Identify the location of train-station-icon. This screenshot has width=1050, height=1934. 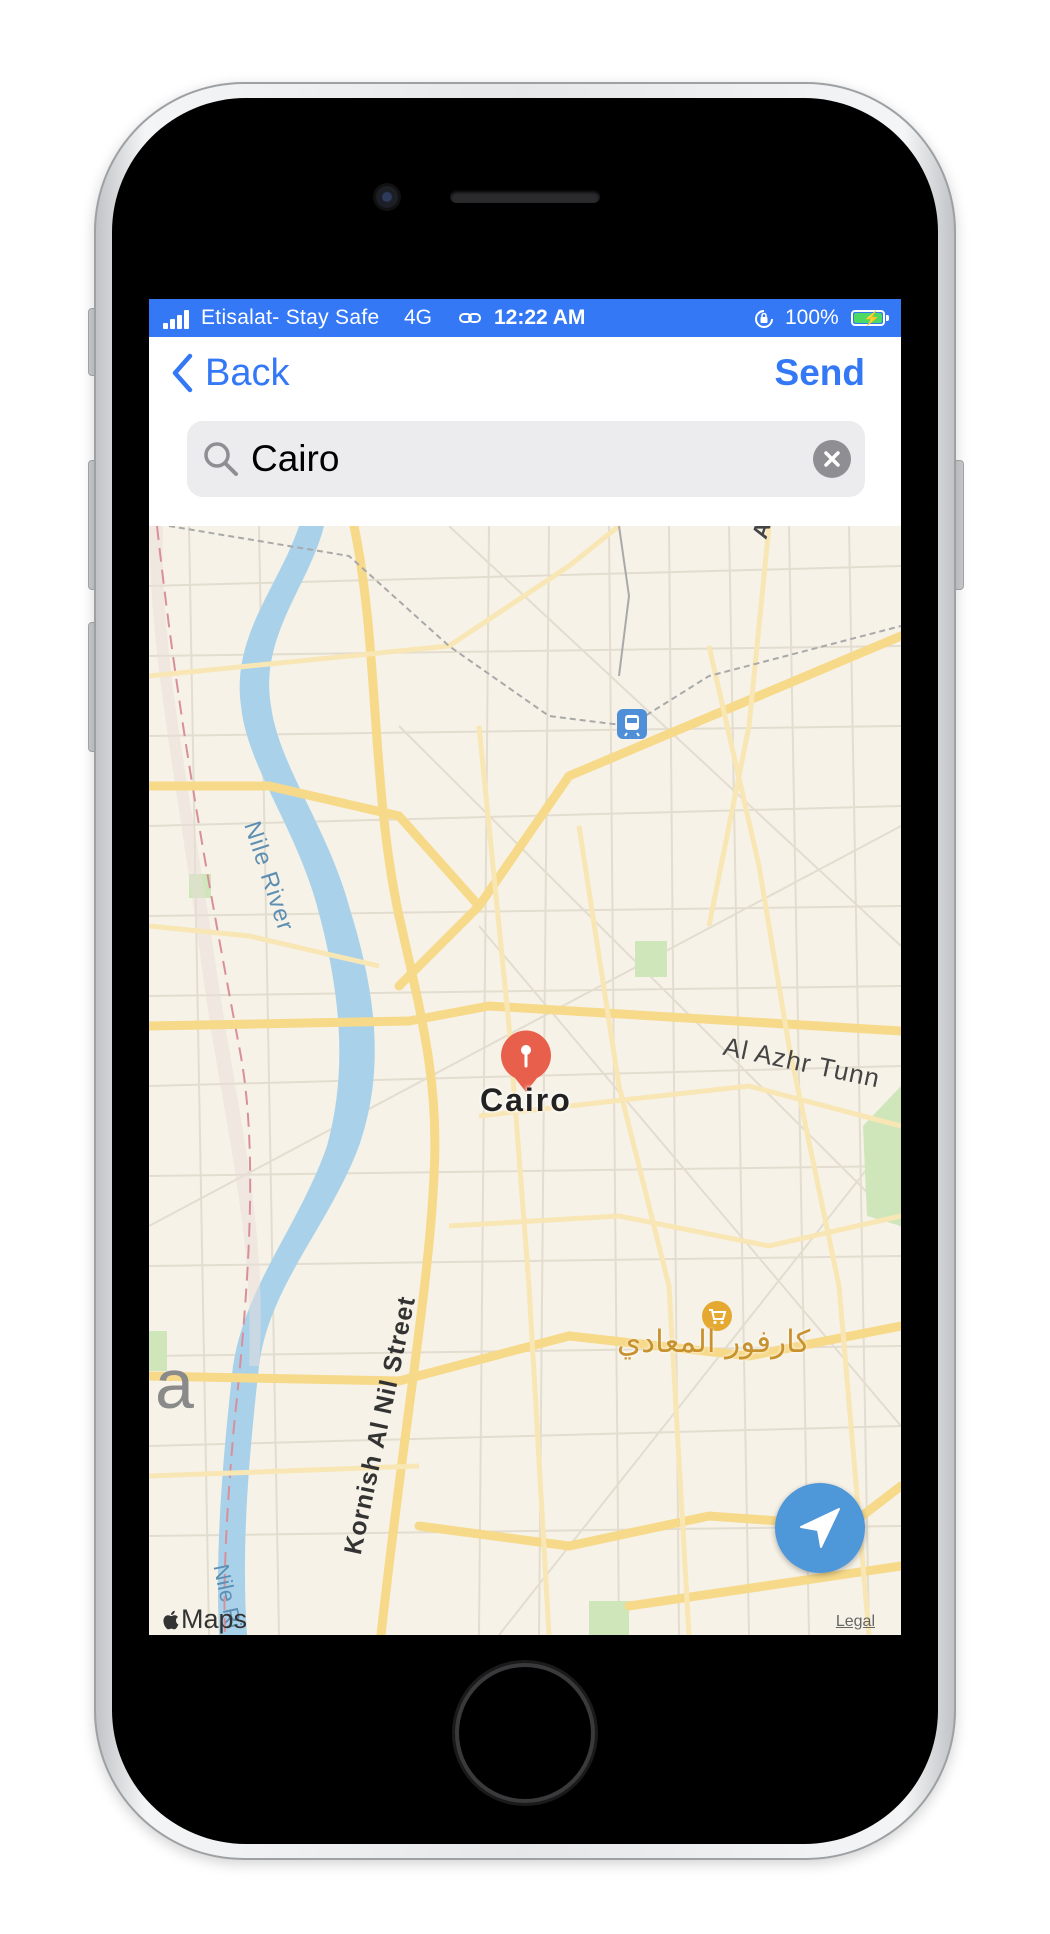
(632, 724).